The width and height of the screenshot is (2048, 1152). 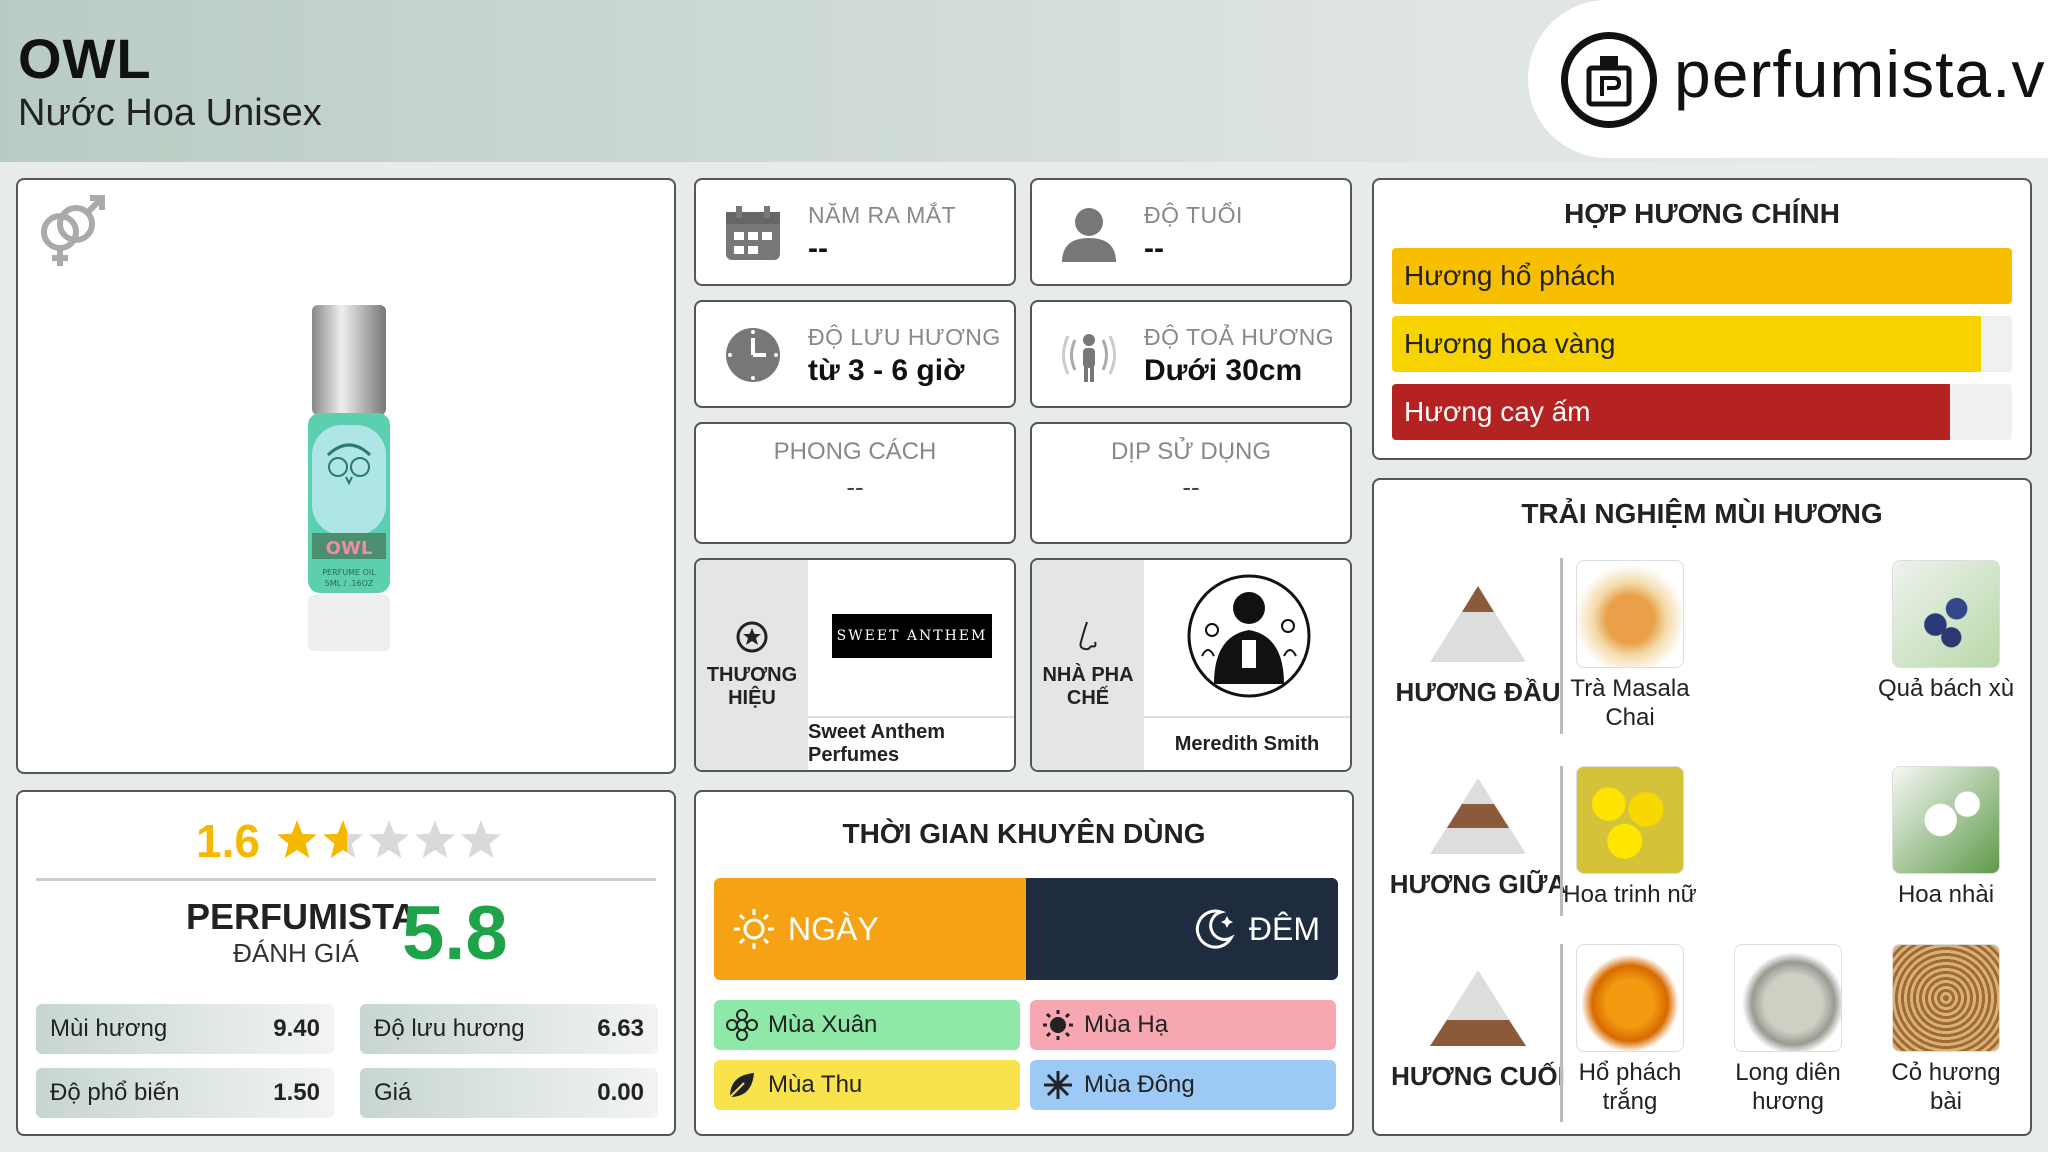 What do you see at coordinates (1215, 929) in the screenshot?
I see `moon-icon` at bounding box center [1215, 929].